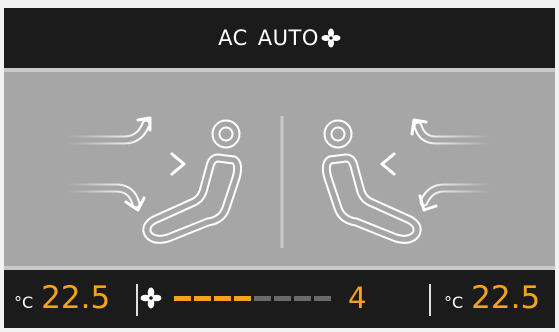  I want to click on right-zone-temperature: °C 22.5, so click(492, 298).